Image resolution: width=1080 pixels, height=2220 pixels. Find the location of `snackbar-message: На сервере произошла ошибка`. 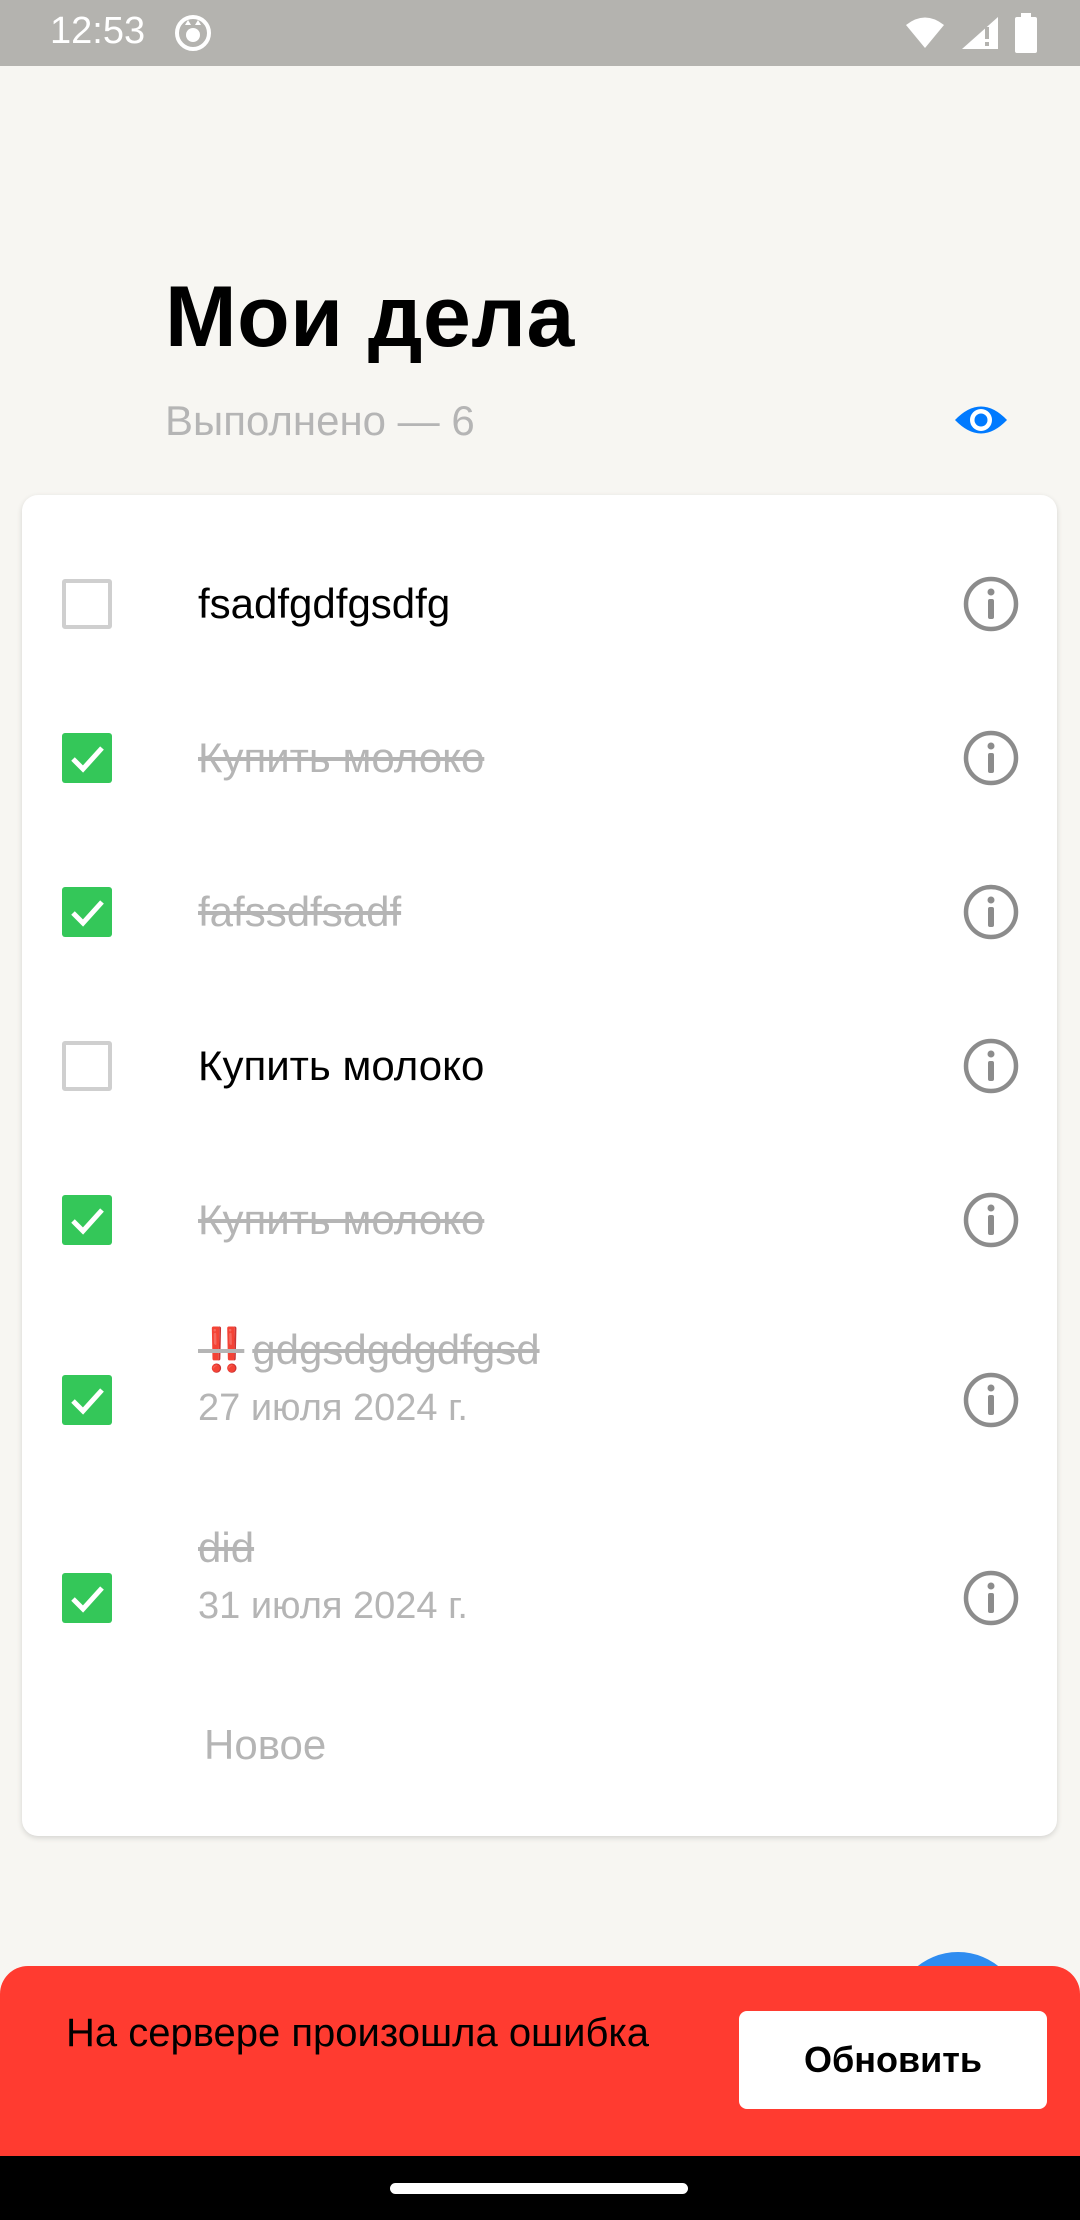

snackbar-message: На сервере произошла ошибка is located at coordinates (358, 2033).